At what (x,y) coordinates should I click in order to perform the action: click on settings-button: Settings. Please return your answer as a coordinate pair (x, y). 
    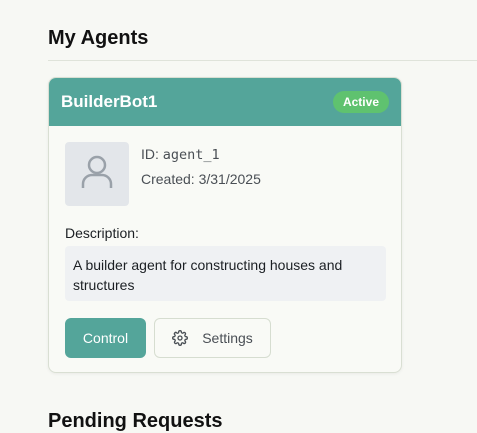
    Looking at the image, I should click on (212, 338).